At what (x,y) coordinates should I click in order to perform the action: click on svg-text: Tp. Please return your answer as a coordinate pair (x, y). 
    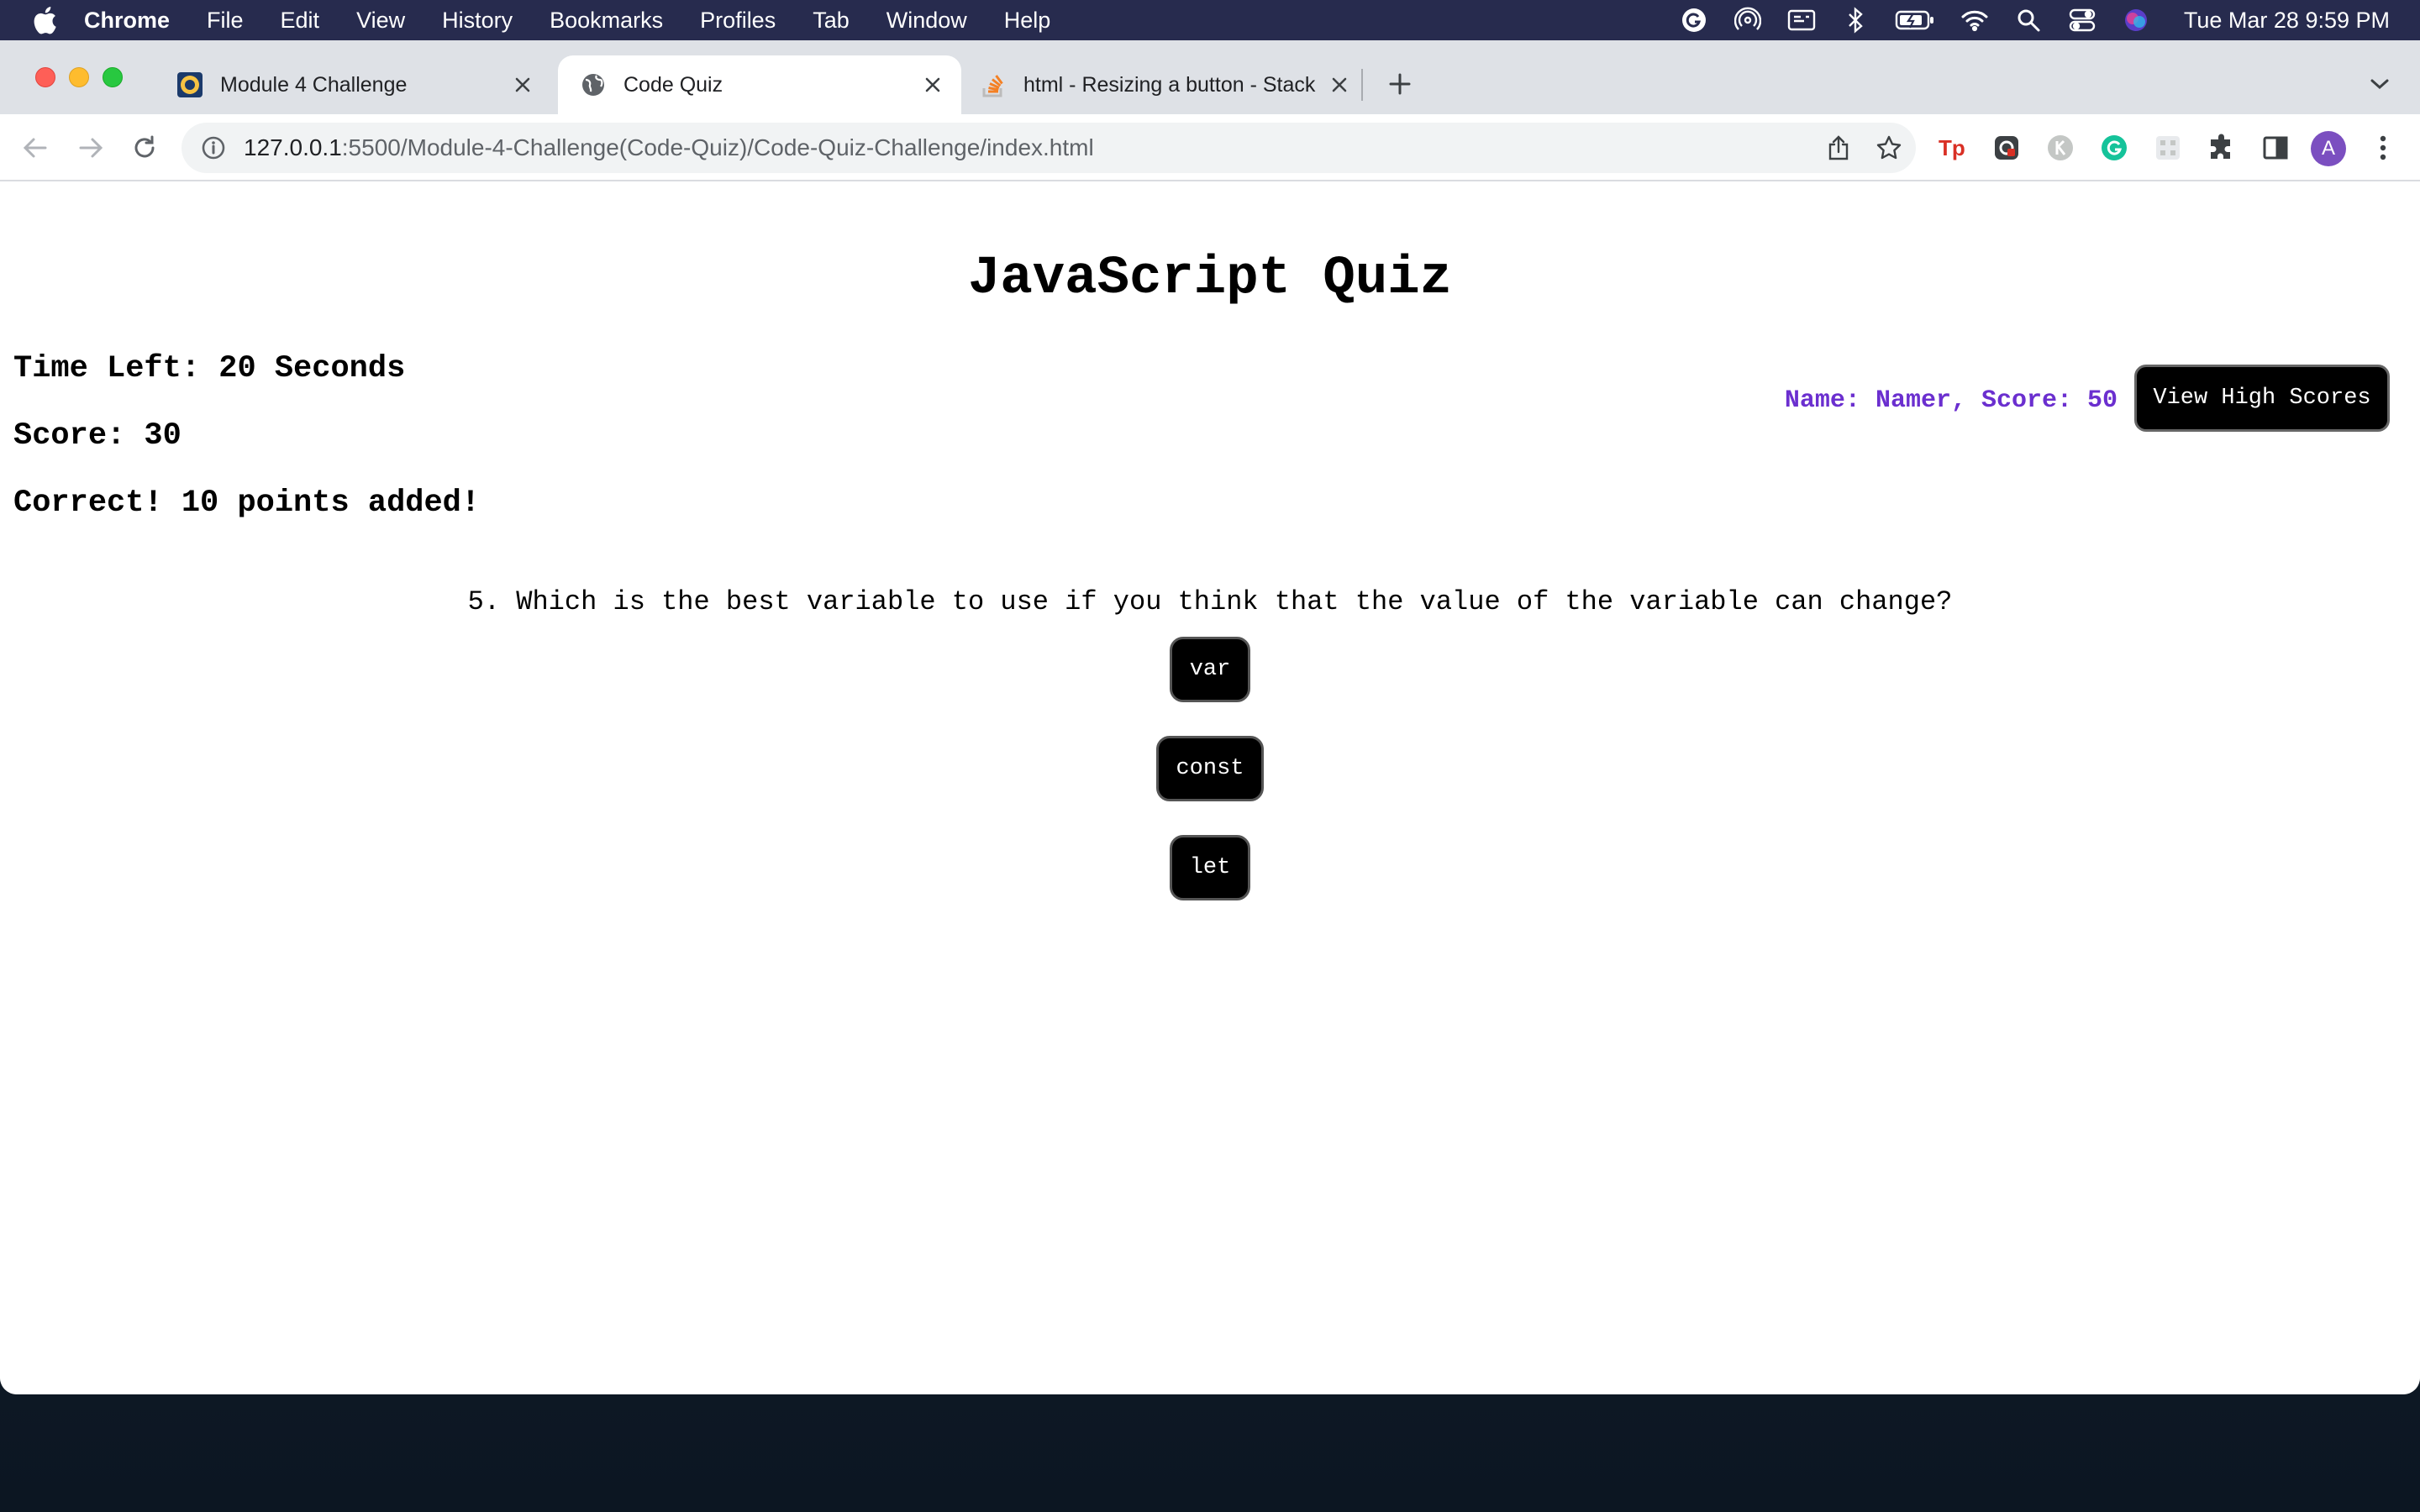
    Looking at the image, I should click on (1952, 147).